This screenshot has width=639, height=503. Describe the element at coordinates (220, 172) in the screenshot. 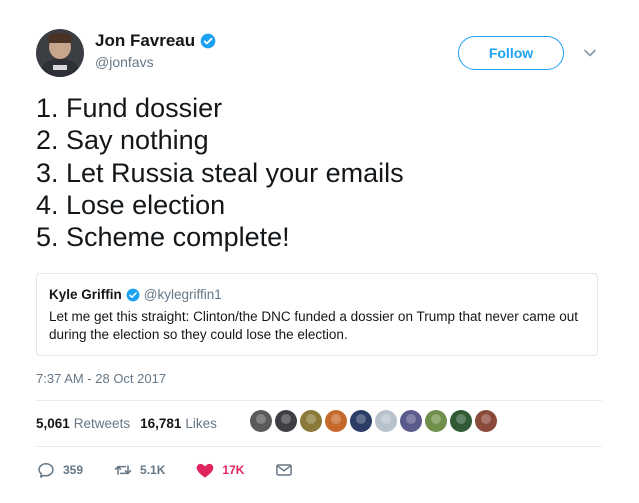

I see `tweet-text-line: 3. Let Russia steal your emails` at that location.